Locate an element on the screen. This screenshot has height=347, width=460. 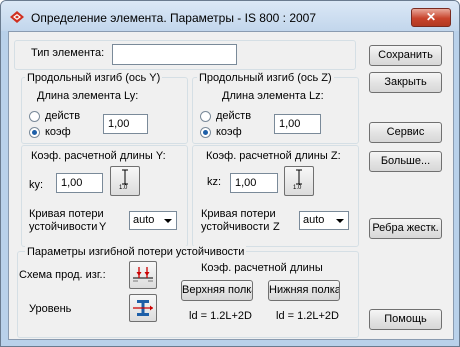
buckling-z-curve-select: auto is located at coordinates (324, 220).